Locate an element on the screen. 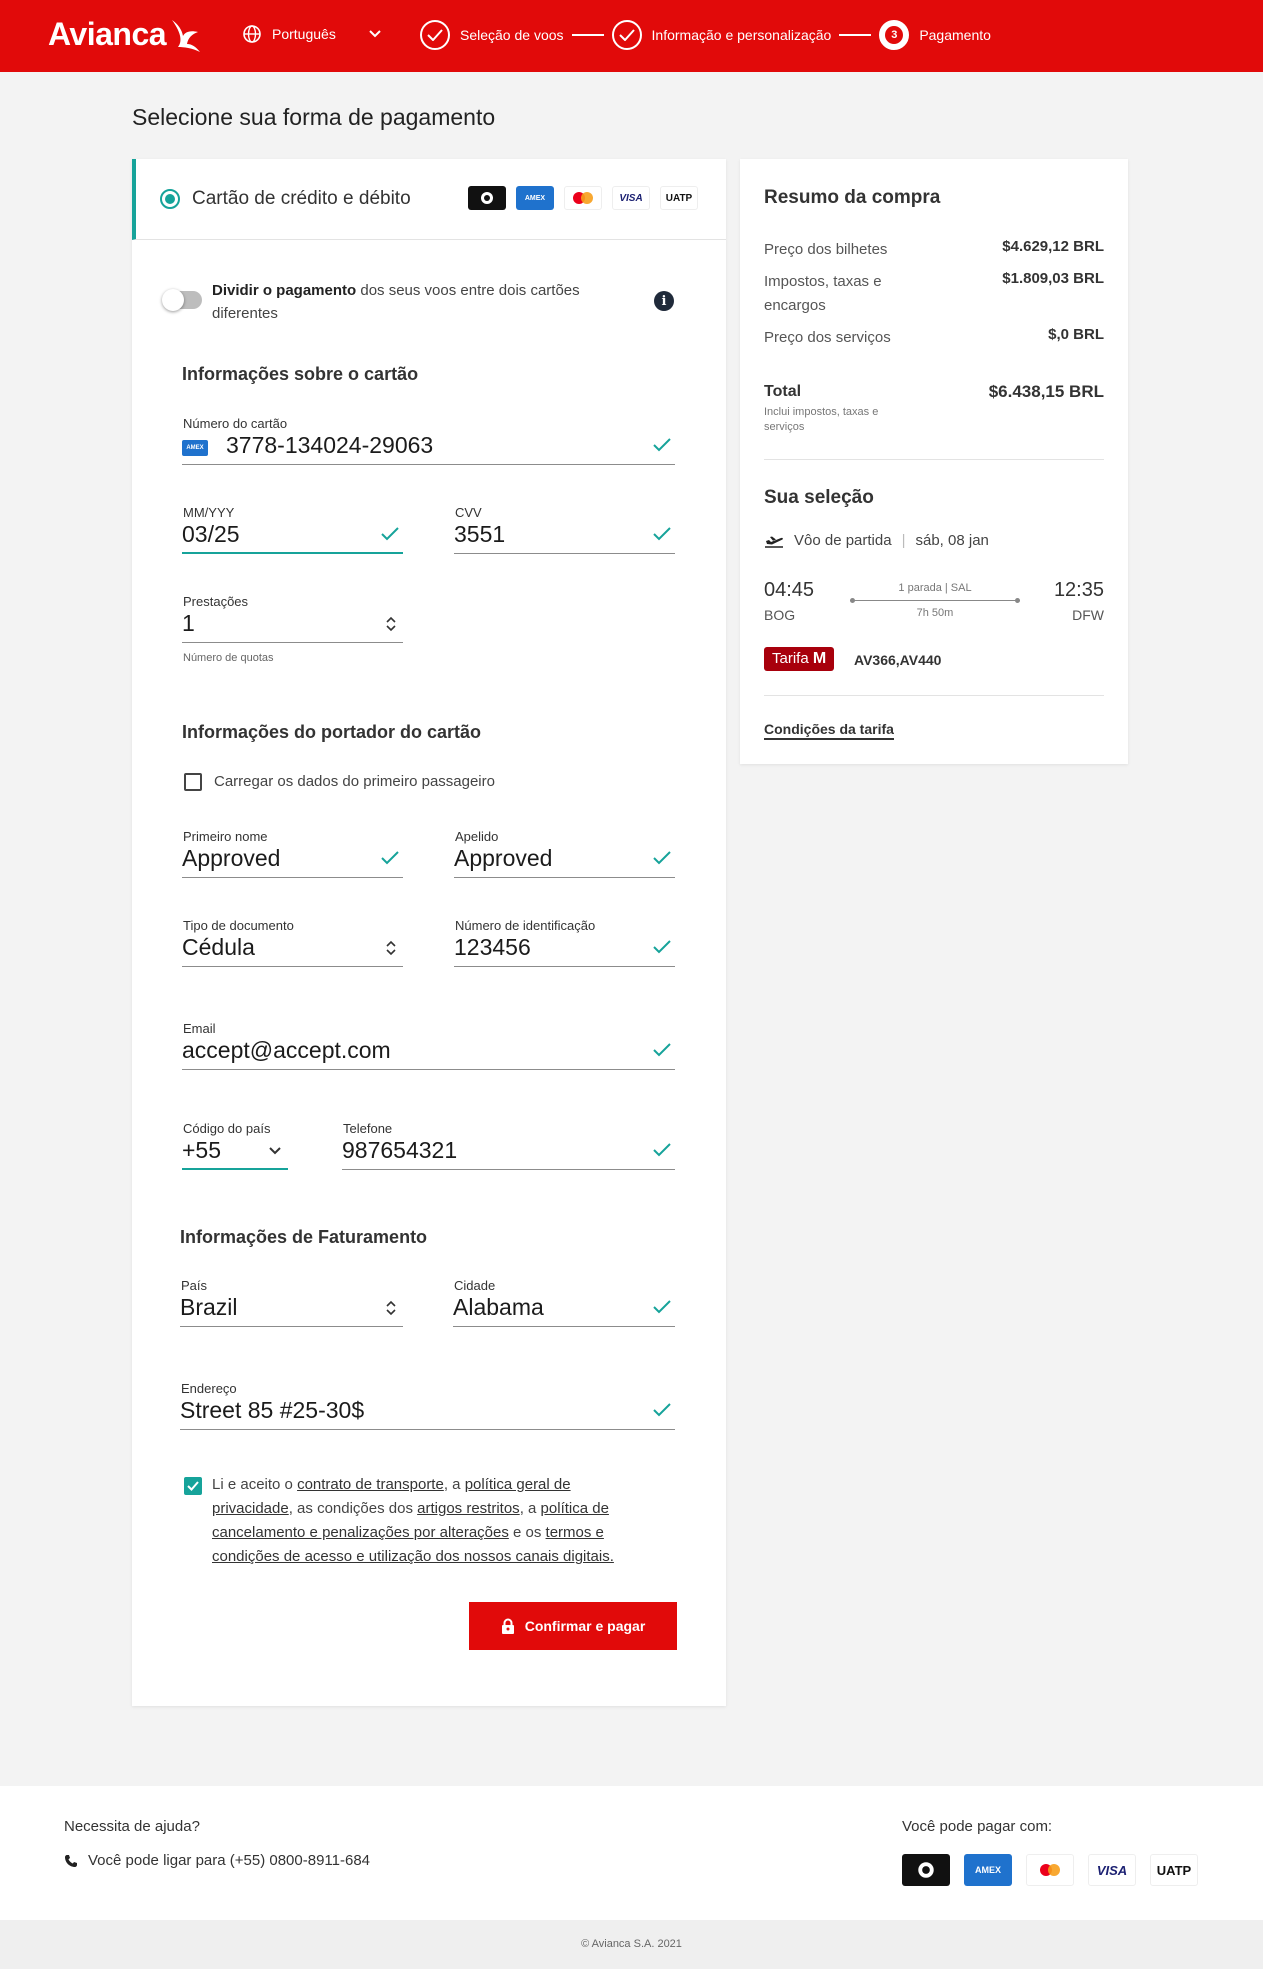  id-number-field: Número de identificação 123456 is located at coordinates (564, 939).